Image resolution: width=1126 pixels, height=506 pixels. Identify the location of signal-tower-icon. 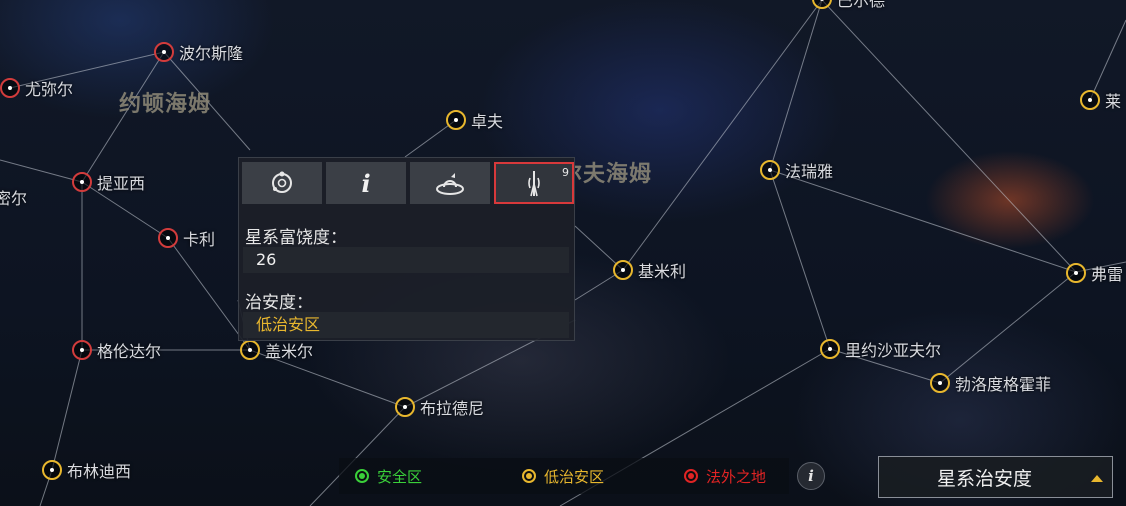
(534, 184).